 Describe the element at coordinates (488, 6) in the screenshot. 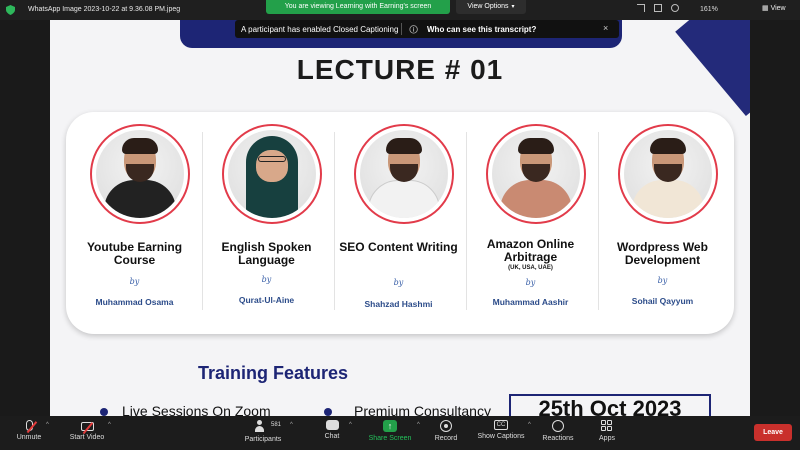

I see `view-options-label: View Options` at that location.